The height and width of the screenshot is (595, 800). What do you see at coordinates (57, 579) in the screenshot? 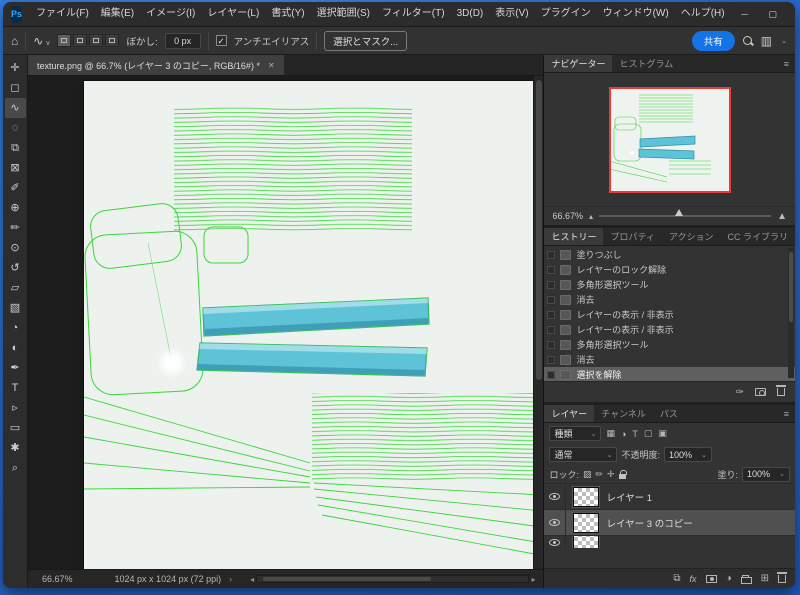
I see `status-zoom-input: 66.67%` at bounding box center [57, 579].